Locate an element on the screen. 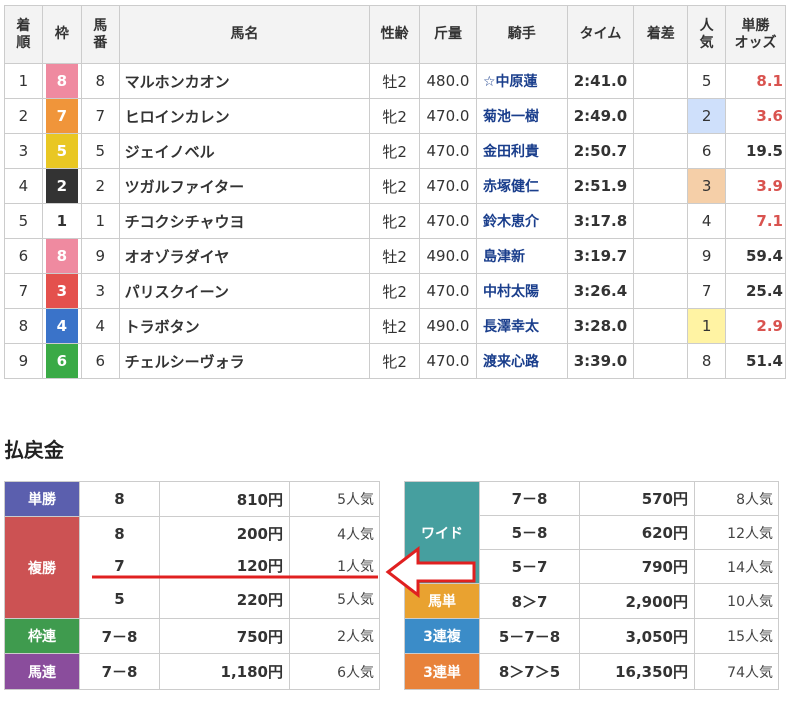 The width and height of the screenshot is (786, 703). result-row: 8 4 4 トラボタン 牡2 490.0 長澤幸太 3:28.0 1 2.9 is located at coordinates (395, 326).